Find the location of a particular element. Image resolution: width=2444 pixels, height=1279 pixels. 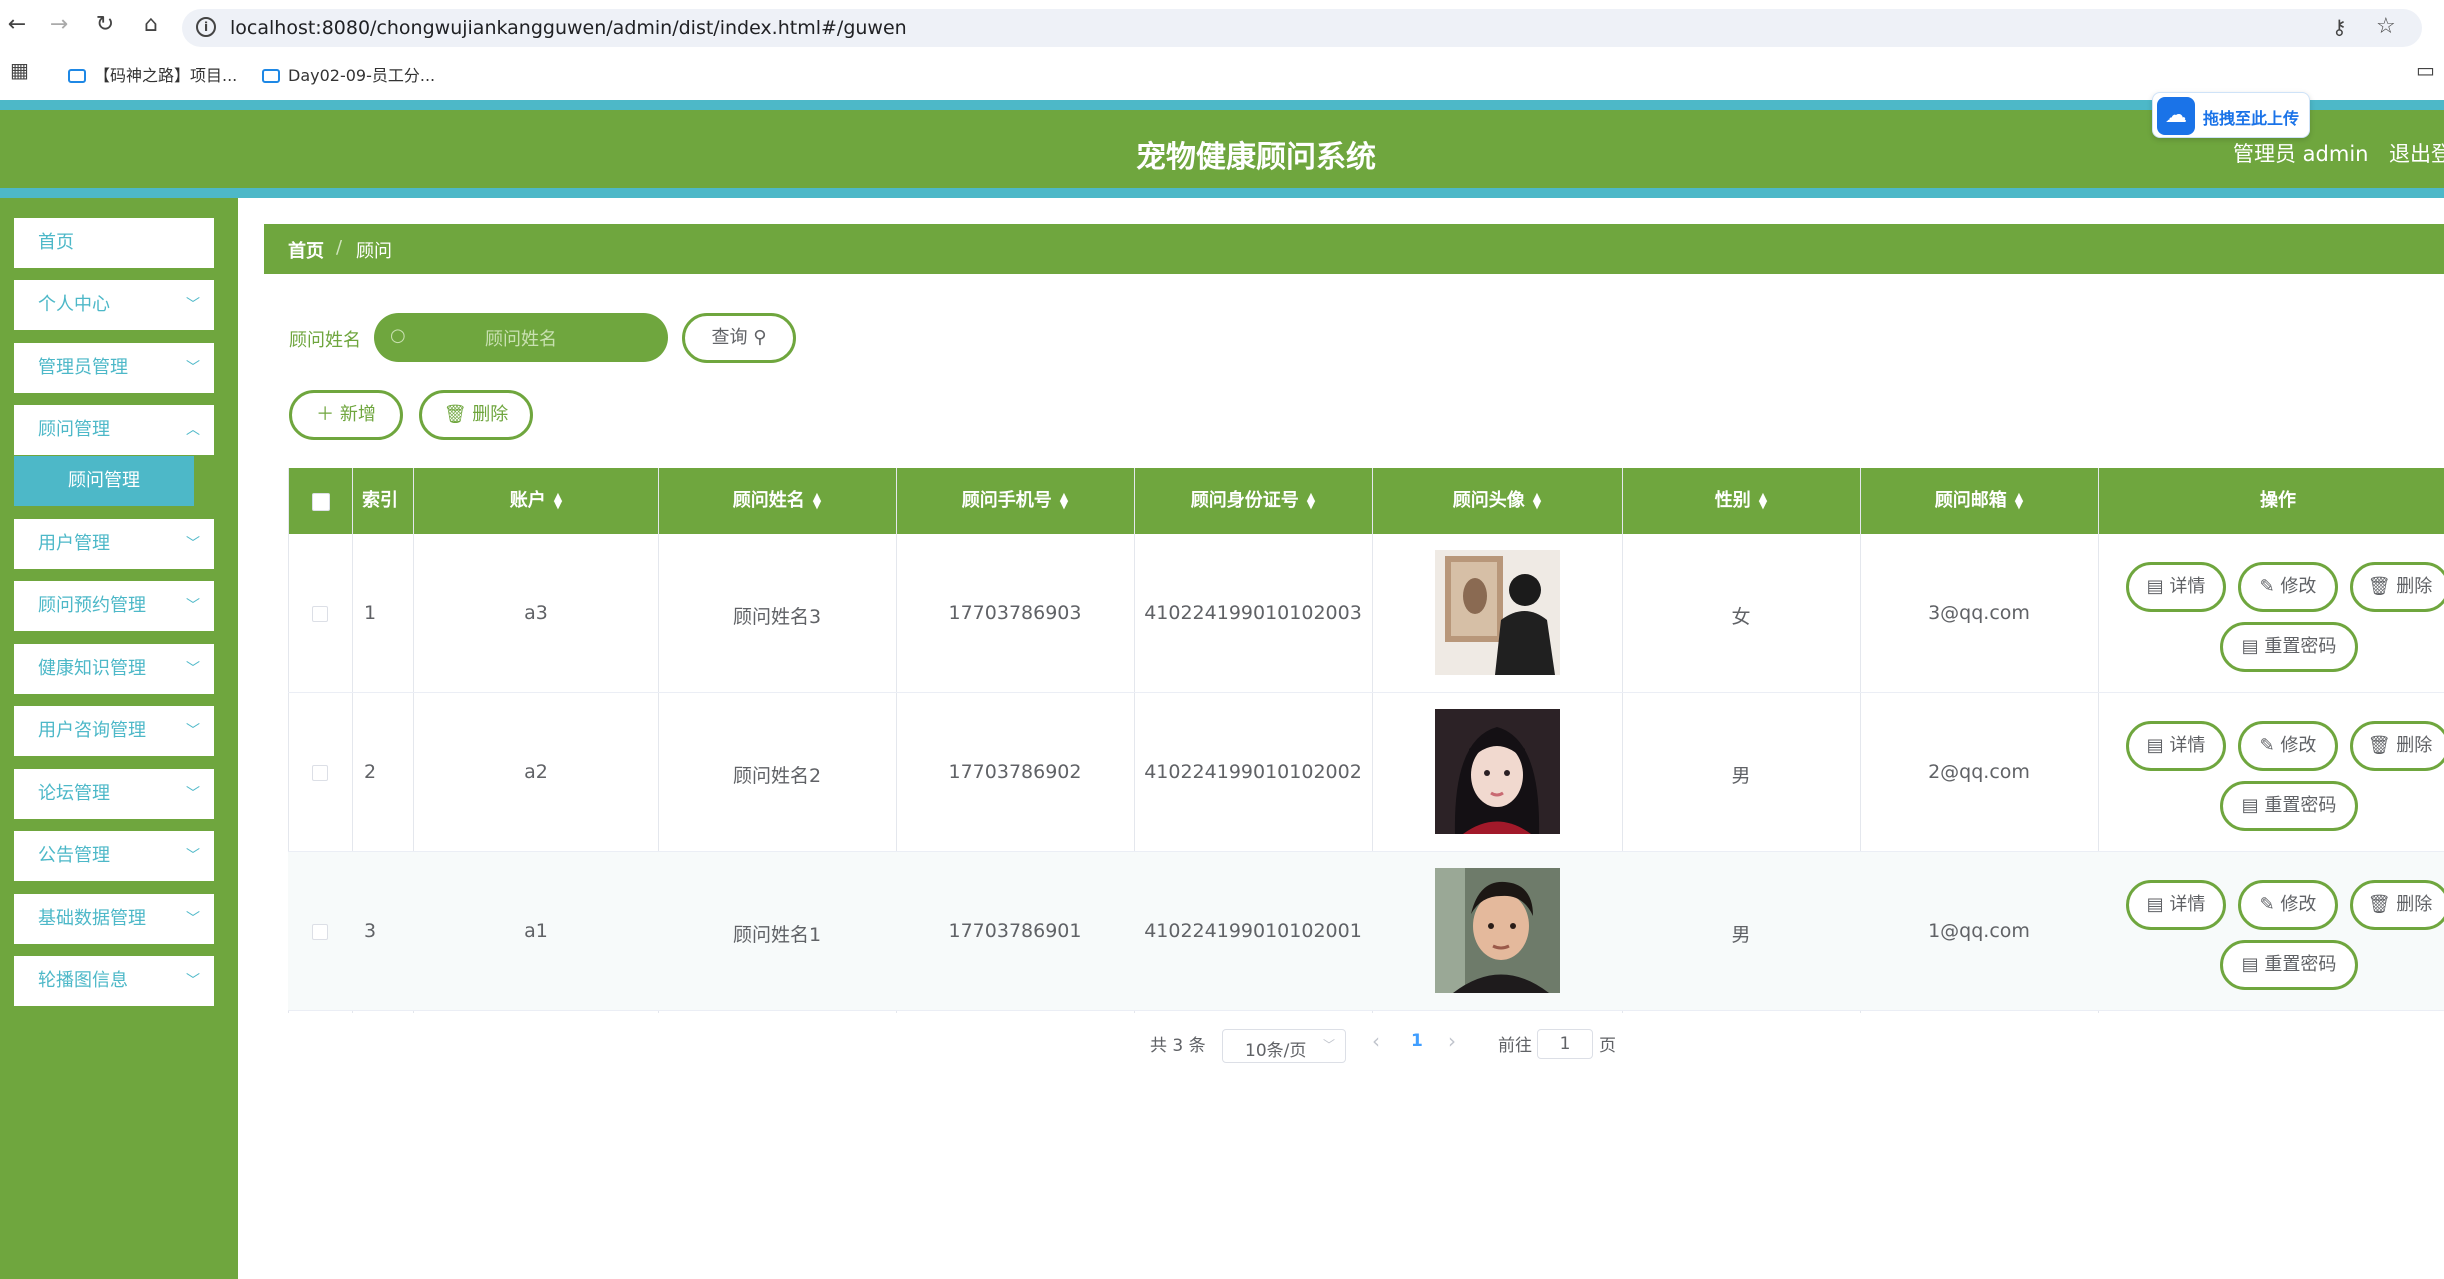

cell-phone: 17703786901 is located at coordinates (1015, 931).